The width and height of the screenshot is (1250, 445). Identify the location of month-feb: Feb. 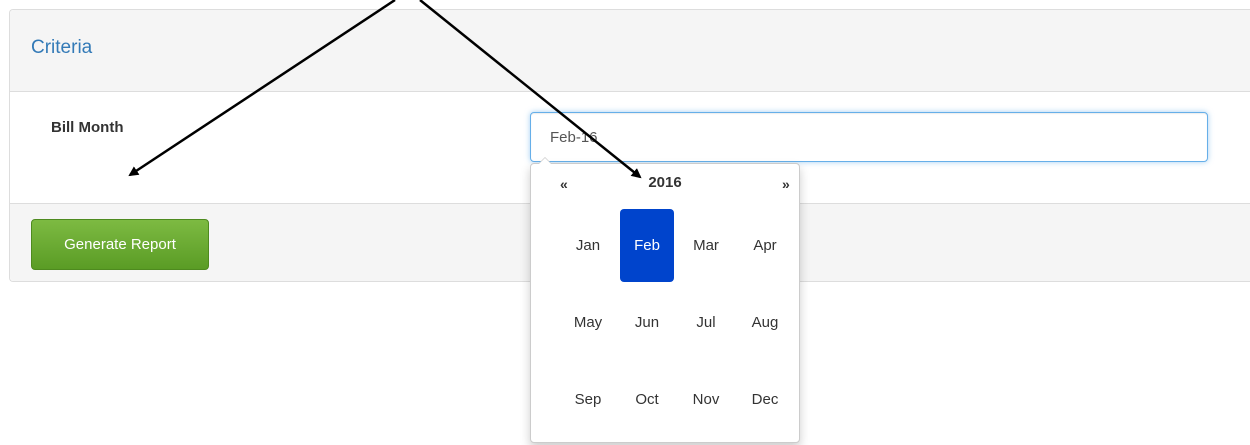
(647, 245).